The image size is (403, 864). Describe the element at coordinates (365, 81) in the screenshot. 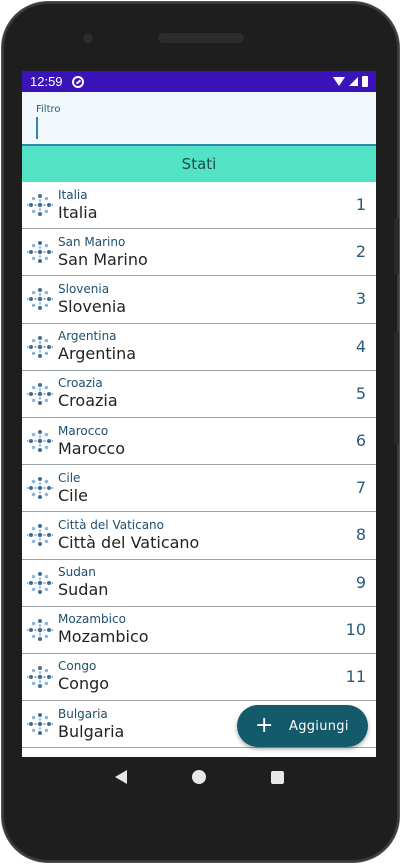

I see `battery-icon` at that location.